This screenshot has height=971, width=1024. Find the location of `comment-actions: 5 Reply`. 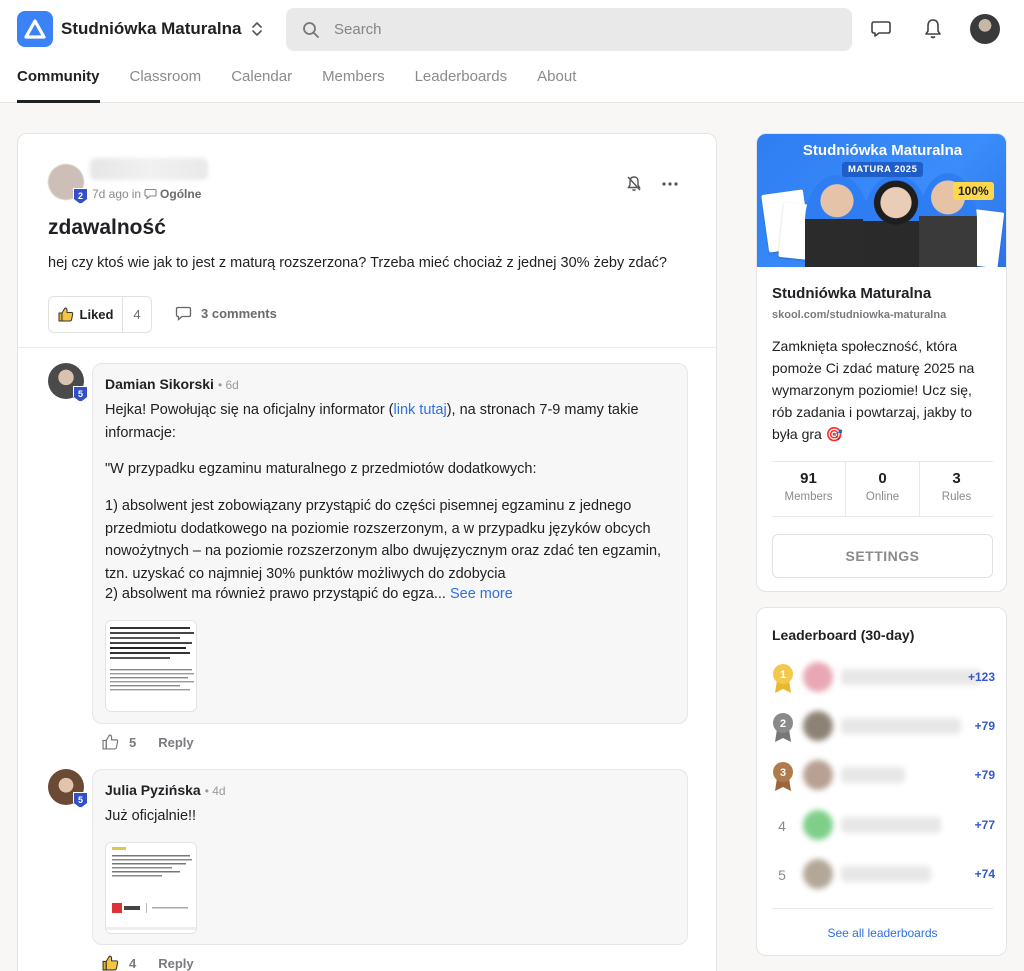

comment-actions: 5 Reply is located at coordinates (148, 742).